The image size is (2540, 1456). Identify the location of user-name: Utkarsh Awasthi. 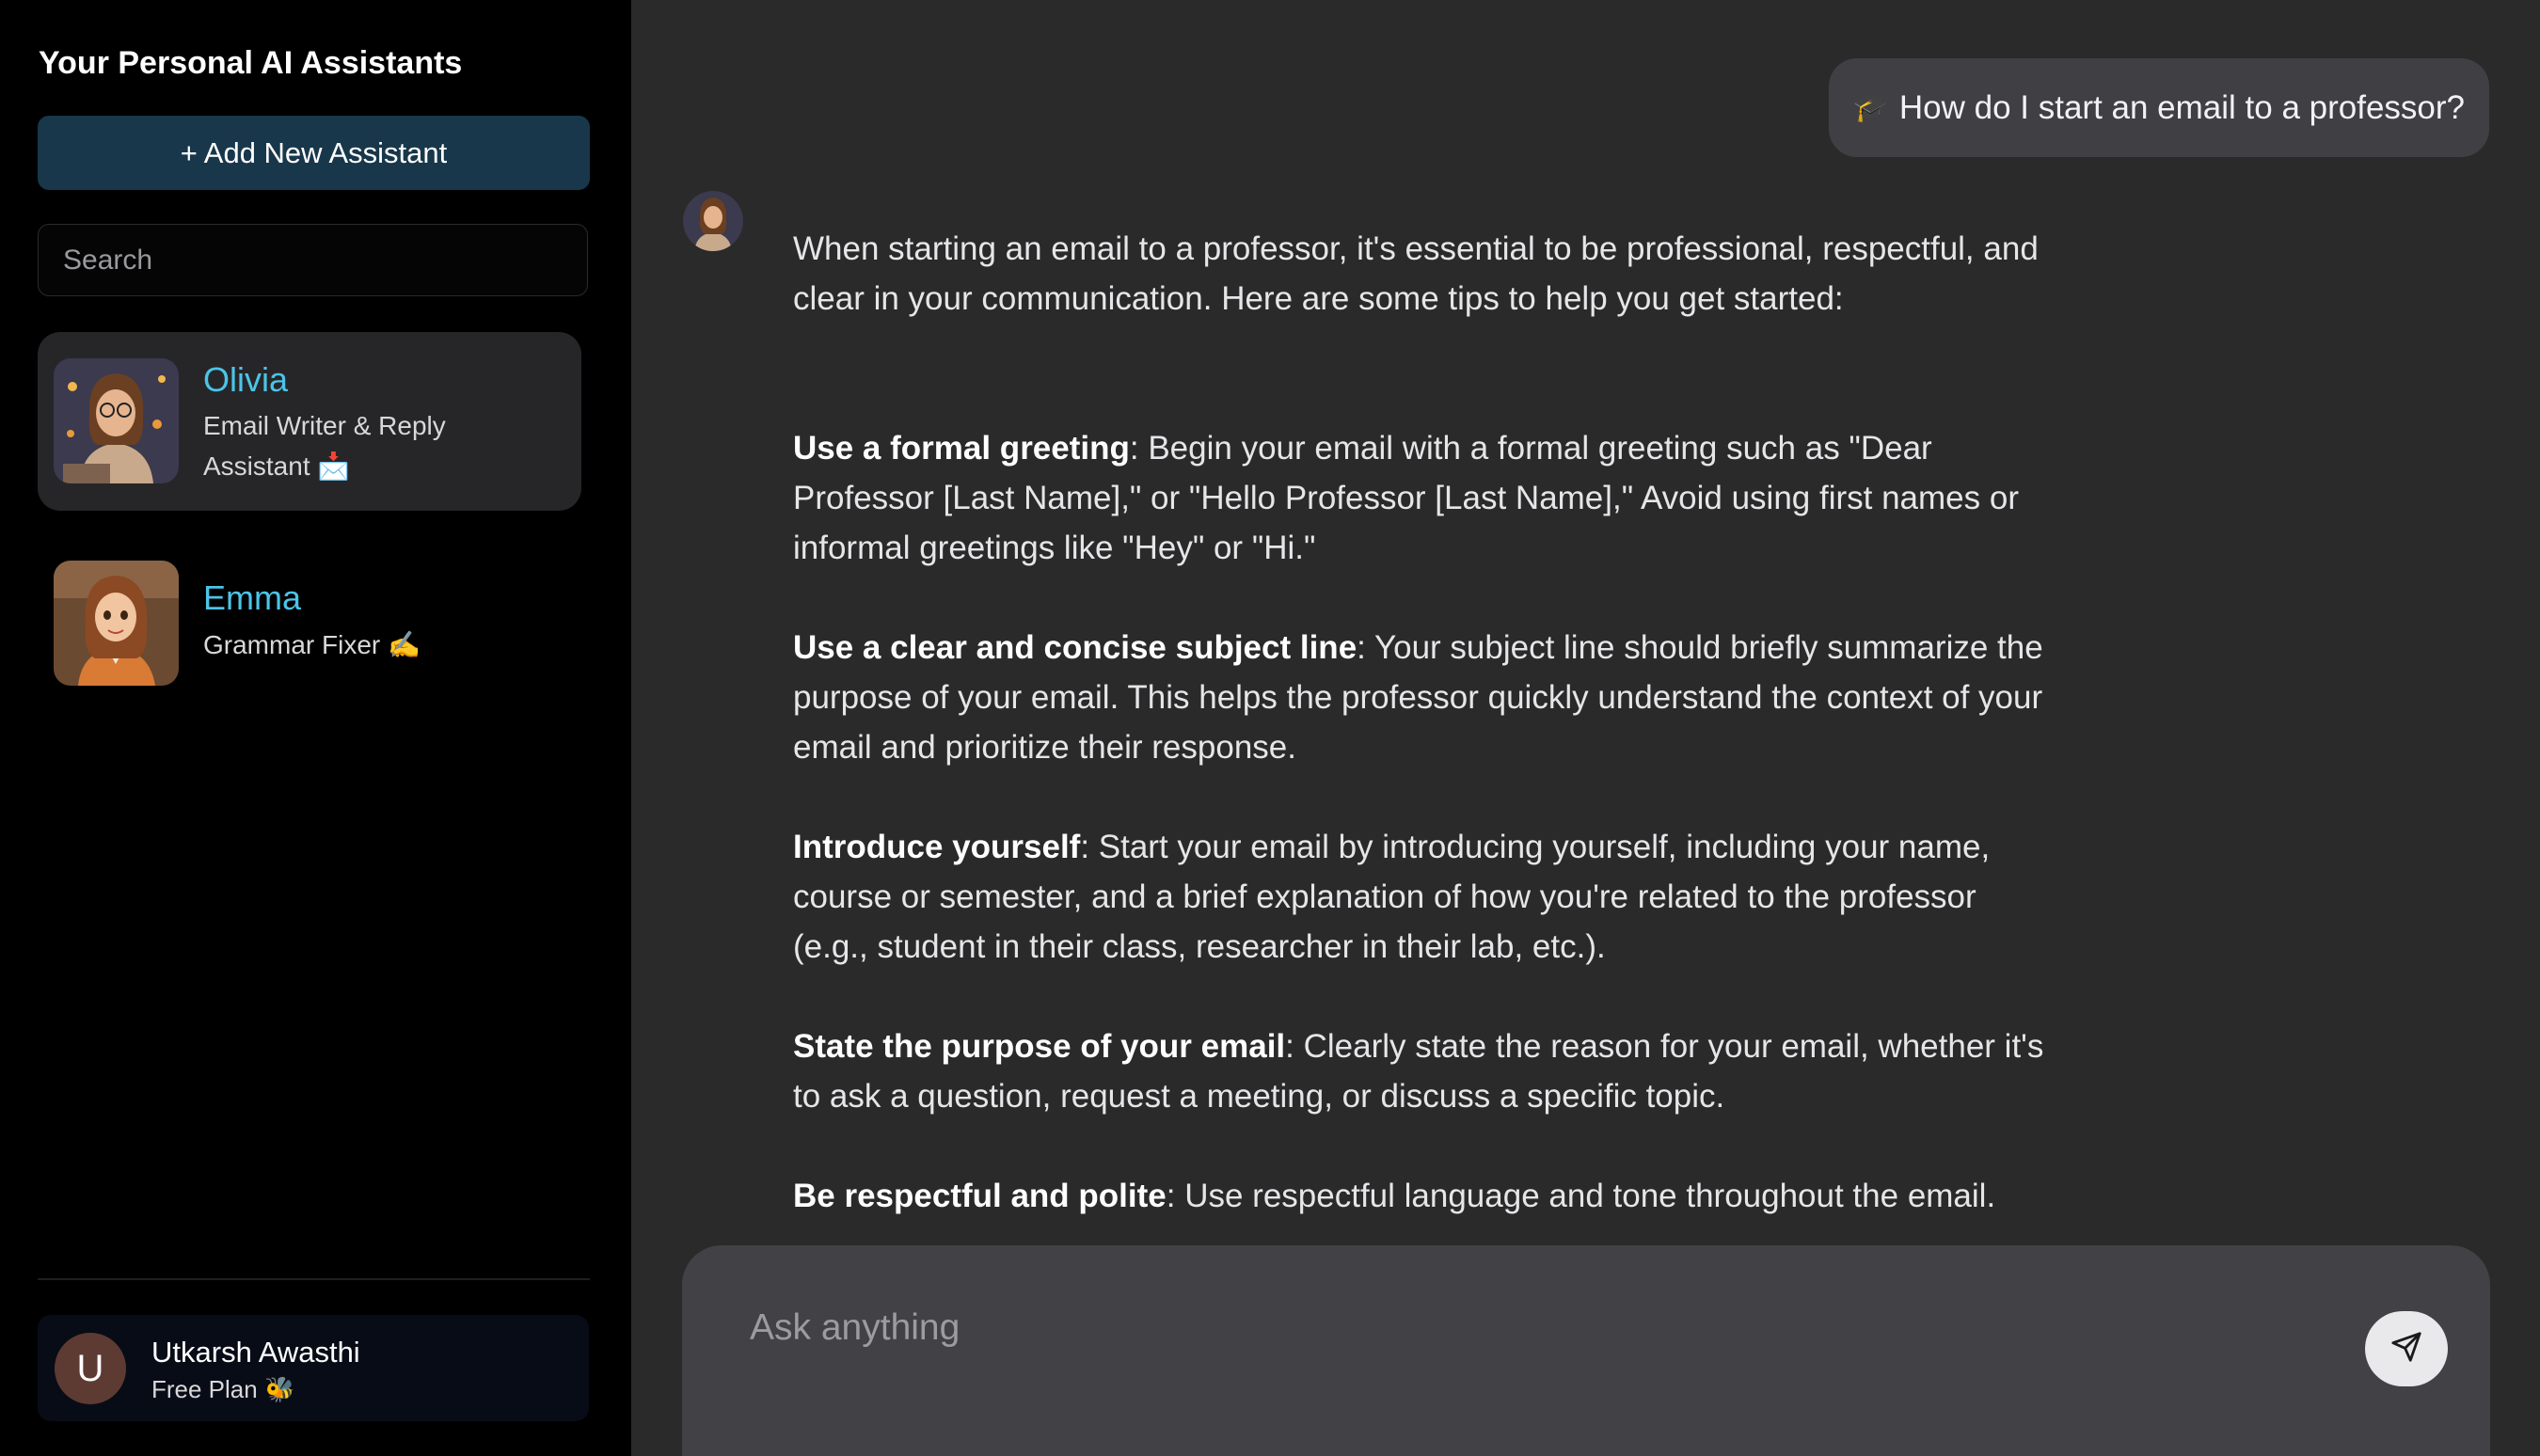
(256, 1352).